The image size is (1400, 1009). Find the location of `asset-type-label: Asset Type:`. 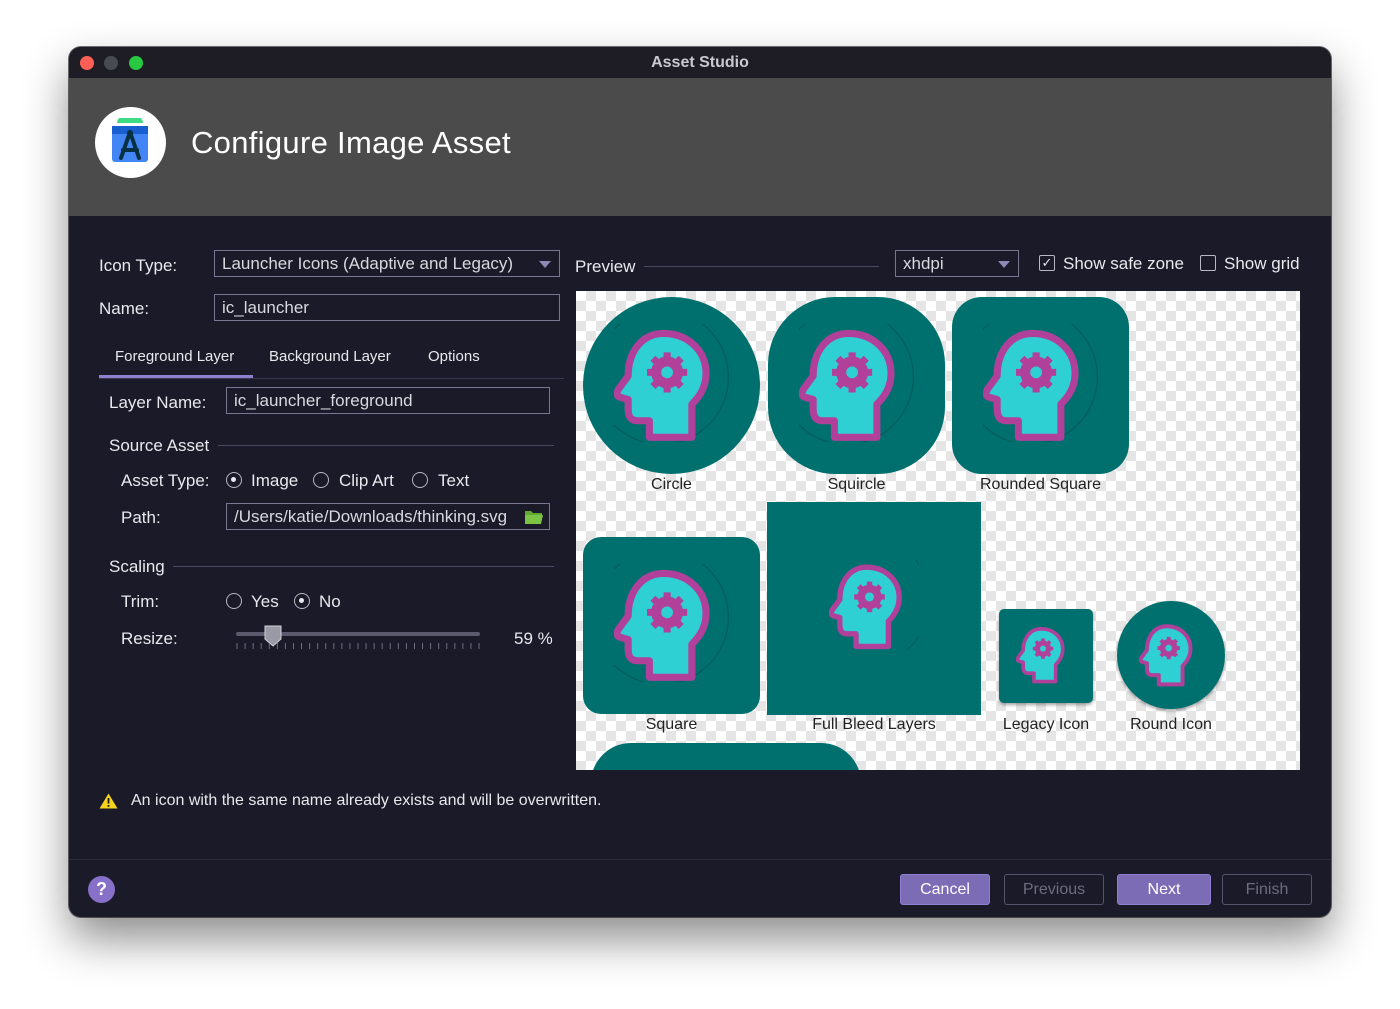

asset-type-label: Asset Type: is located at coordinates (165, 480).